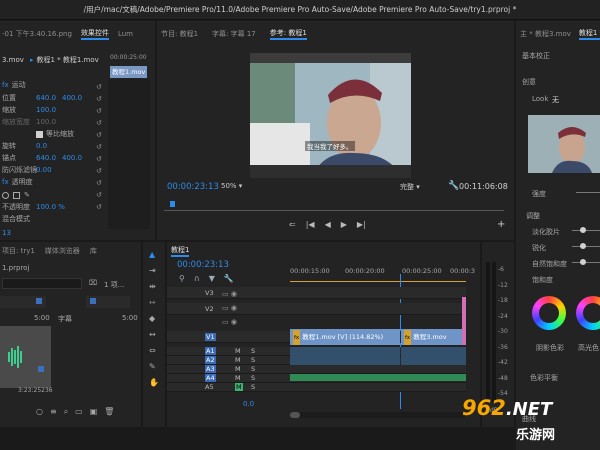  I want to click on delete-icon: 🗑, so click(109, 412).